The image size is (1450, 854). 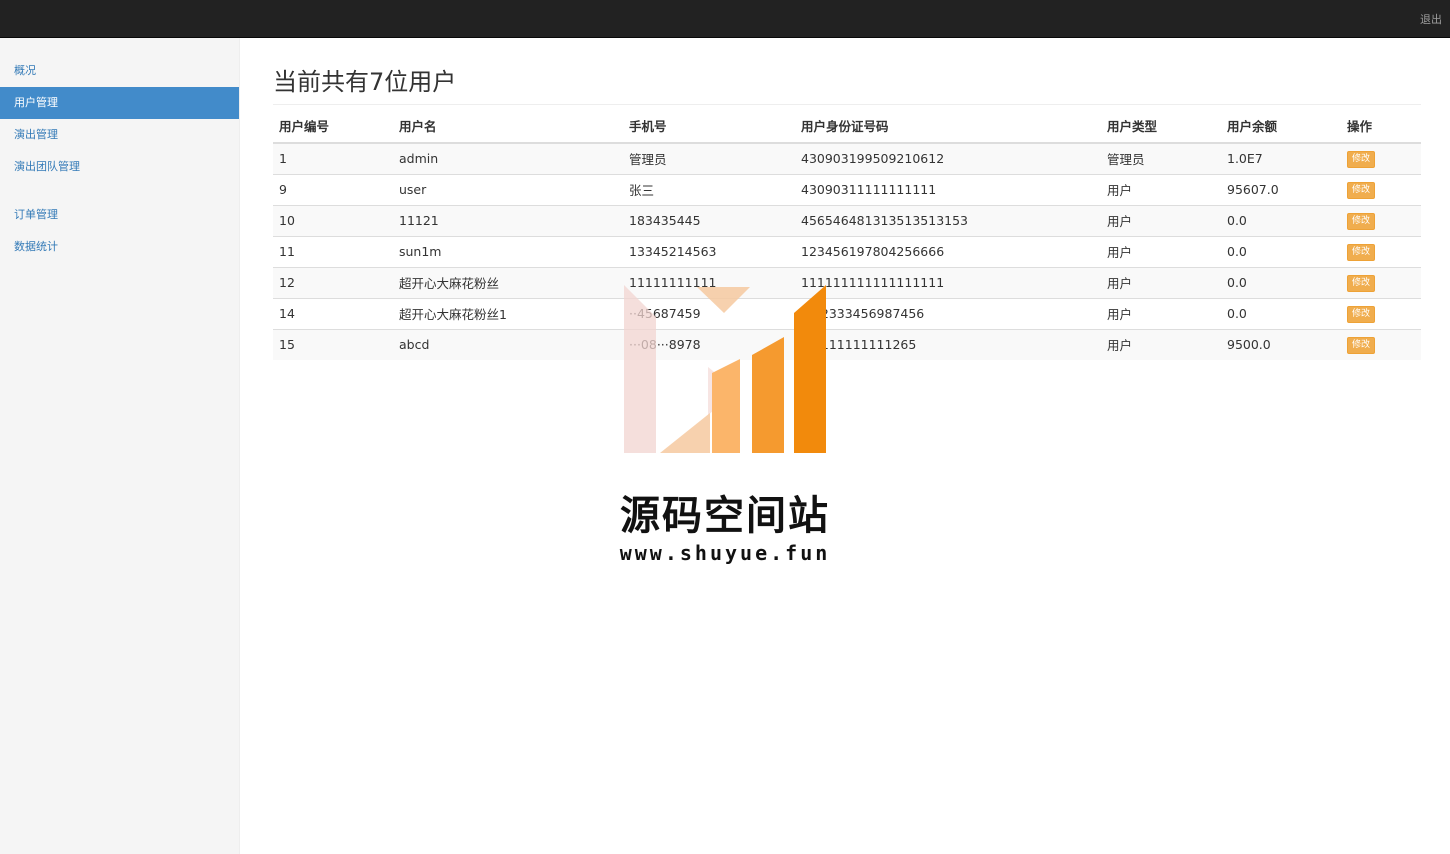 What do you see at coordinates (508, 313) in the screenshot?
I see `cell-username: 超开心大麻花粉丝1` at bounding box center [508, 313].